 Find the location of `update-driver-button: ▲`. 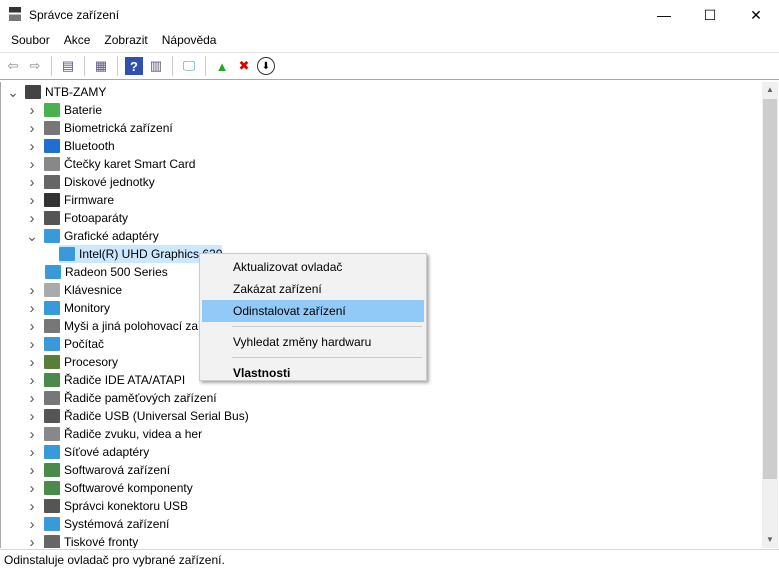

update-driver-button: ▲ is located at coordinates (222, 66).